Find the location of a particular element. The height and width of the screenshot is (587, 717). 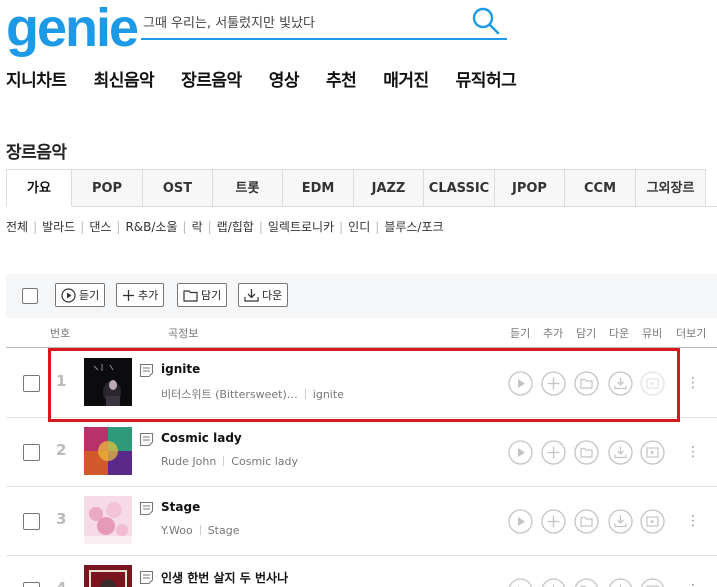

listen-label: 듣기 is located at coordinates (89, 295).